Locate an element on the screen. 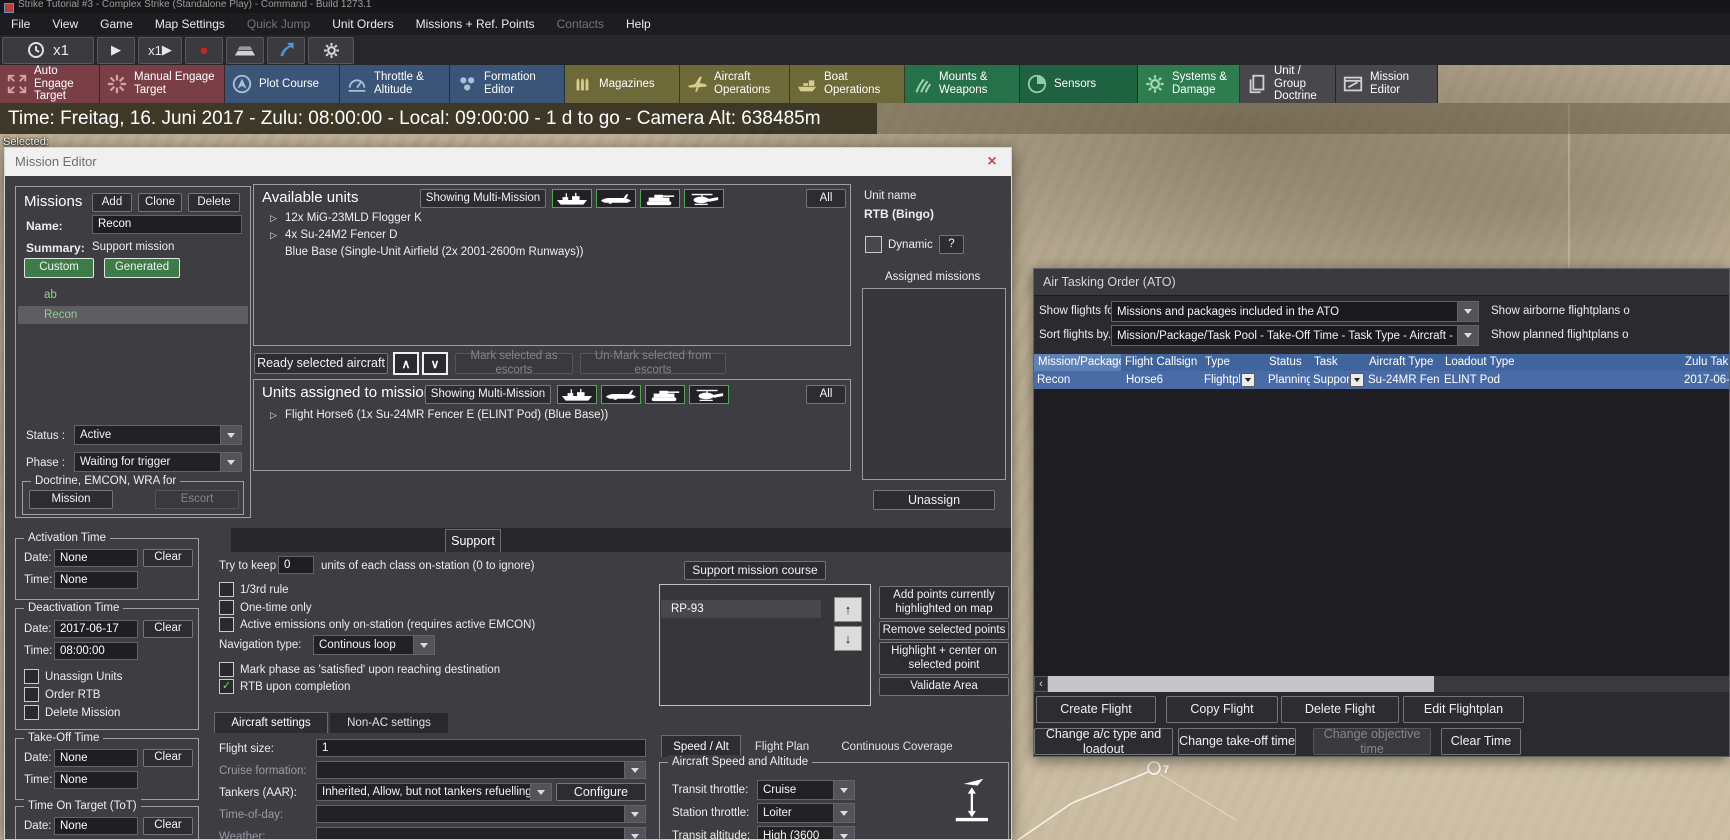  activation-date-input: None is located at coordinates (96, 558).